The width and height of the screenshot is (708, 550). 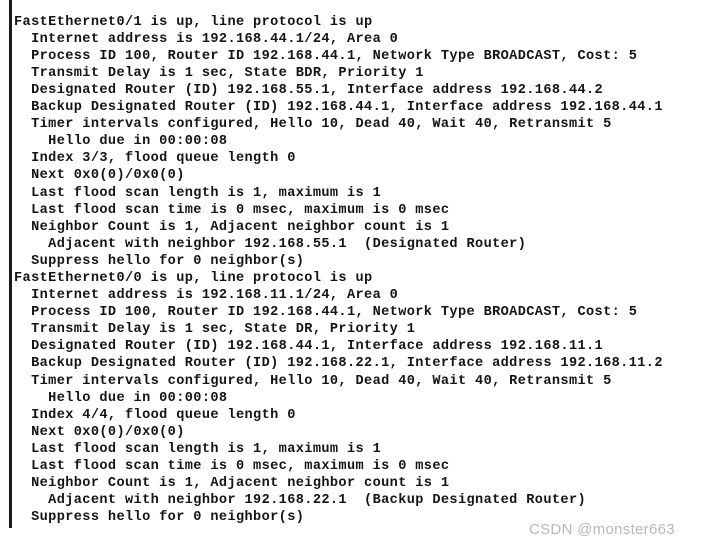 I want to click on console-line: Index 3/3, flood queue length 0, so click(x=155, y=159).